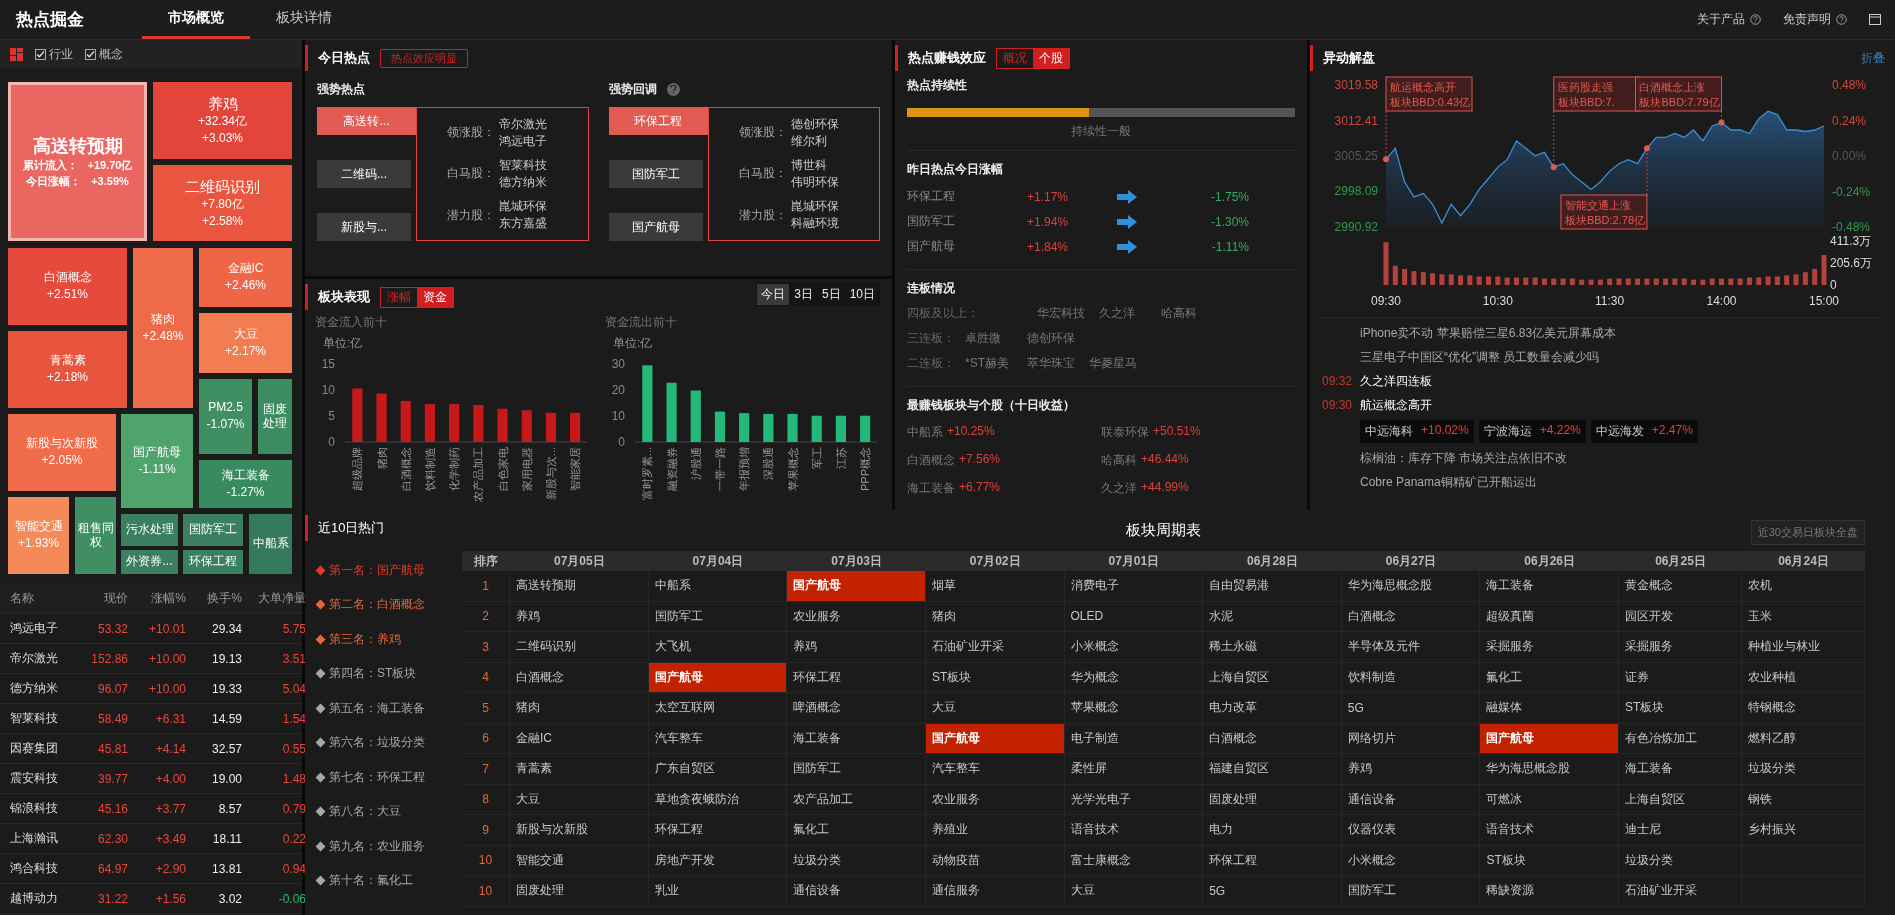 This screenshot has width=1895, height=915. Describe the element at coordinates (381, 458) in the screenshot. I see `category-label: 猪肉` at that location.